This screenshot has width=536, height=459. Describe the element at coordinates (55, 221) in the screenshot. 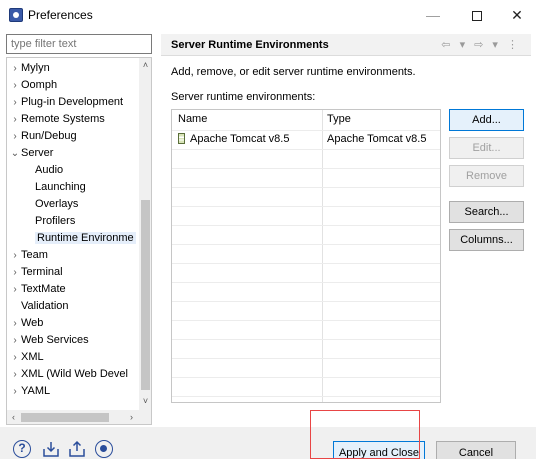

I see `tree-item-label: Profilers` at that location.